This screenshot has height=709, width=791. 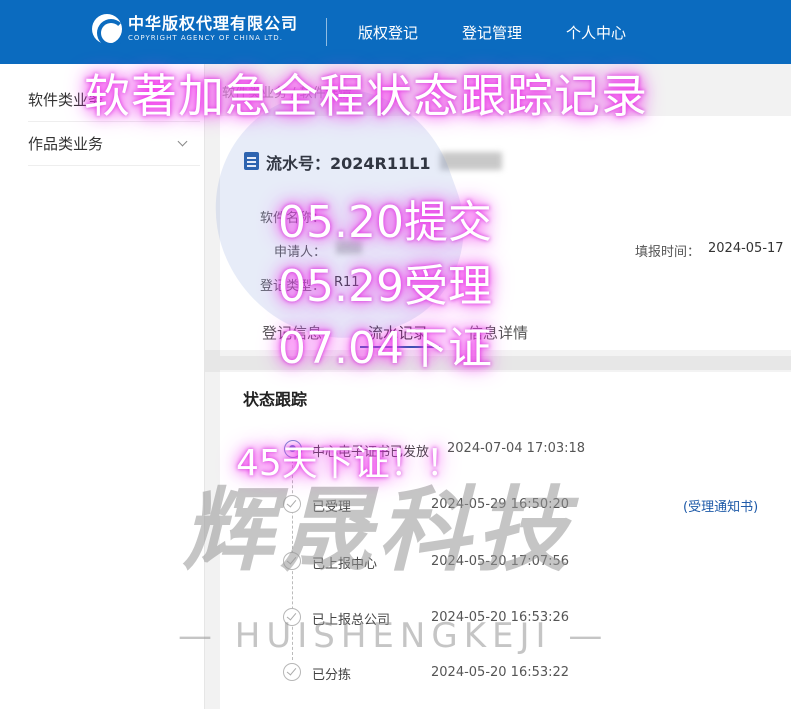 What do you see at coordinates (332, 675) in the screenshot?
I see `timeline-status: 已分拣` at bounding box center [332, 675].